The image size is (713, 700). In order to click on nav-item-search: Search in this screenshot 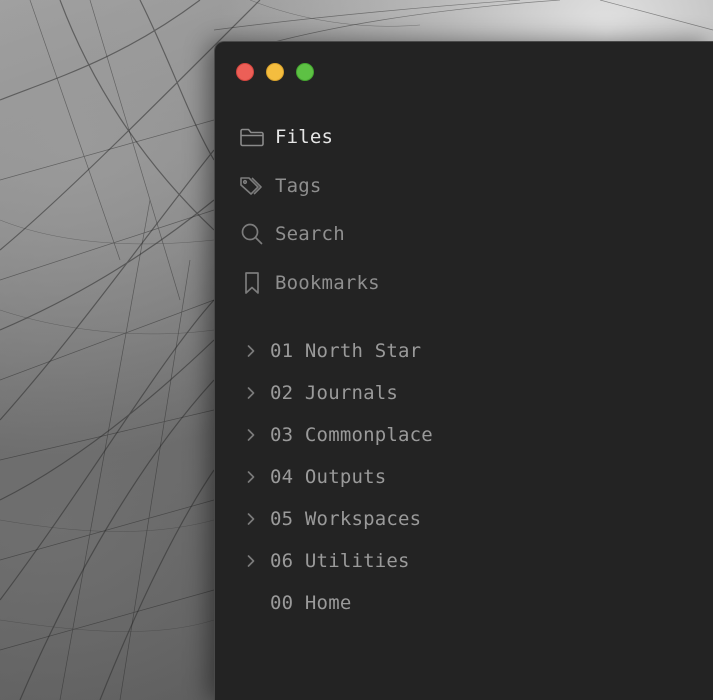, I will do `click(292, 234)`.